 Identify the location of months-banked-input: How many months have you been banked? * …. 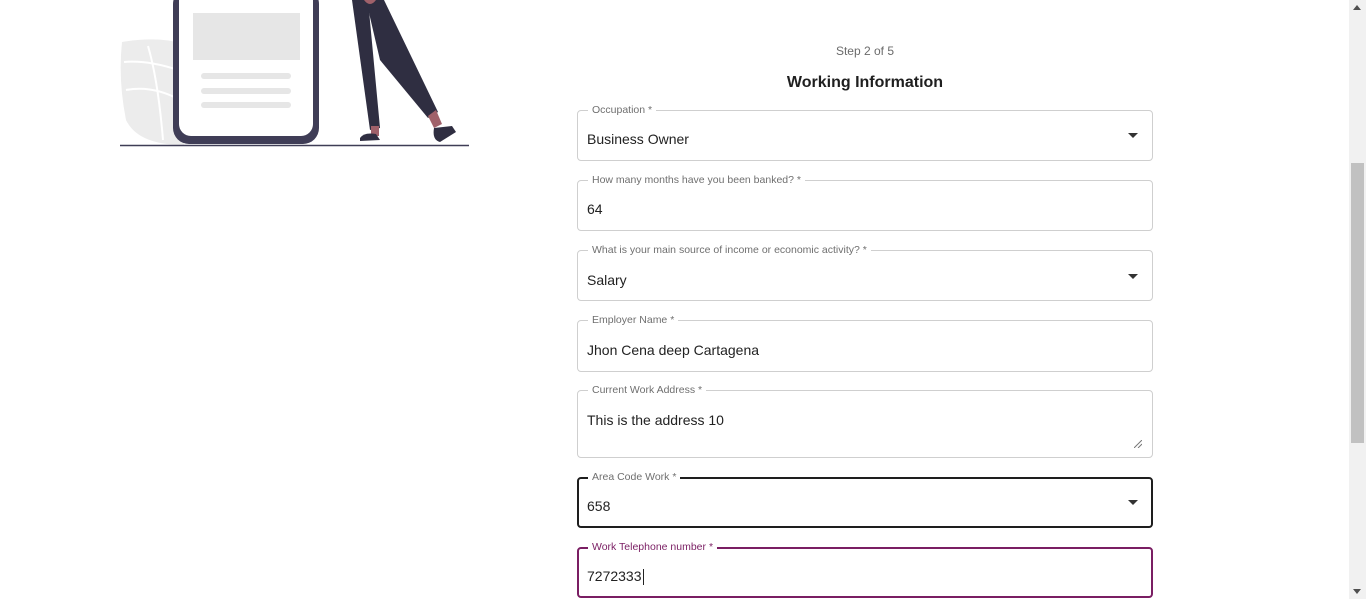
(865, 202).